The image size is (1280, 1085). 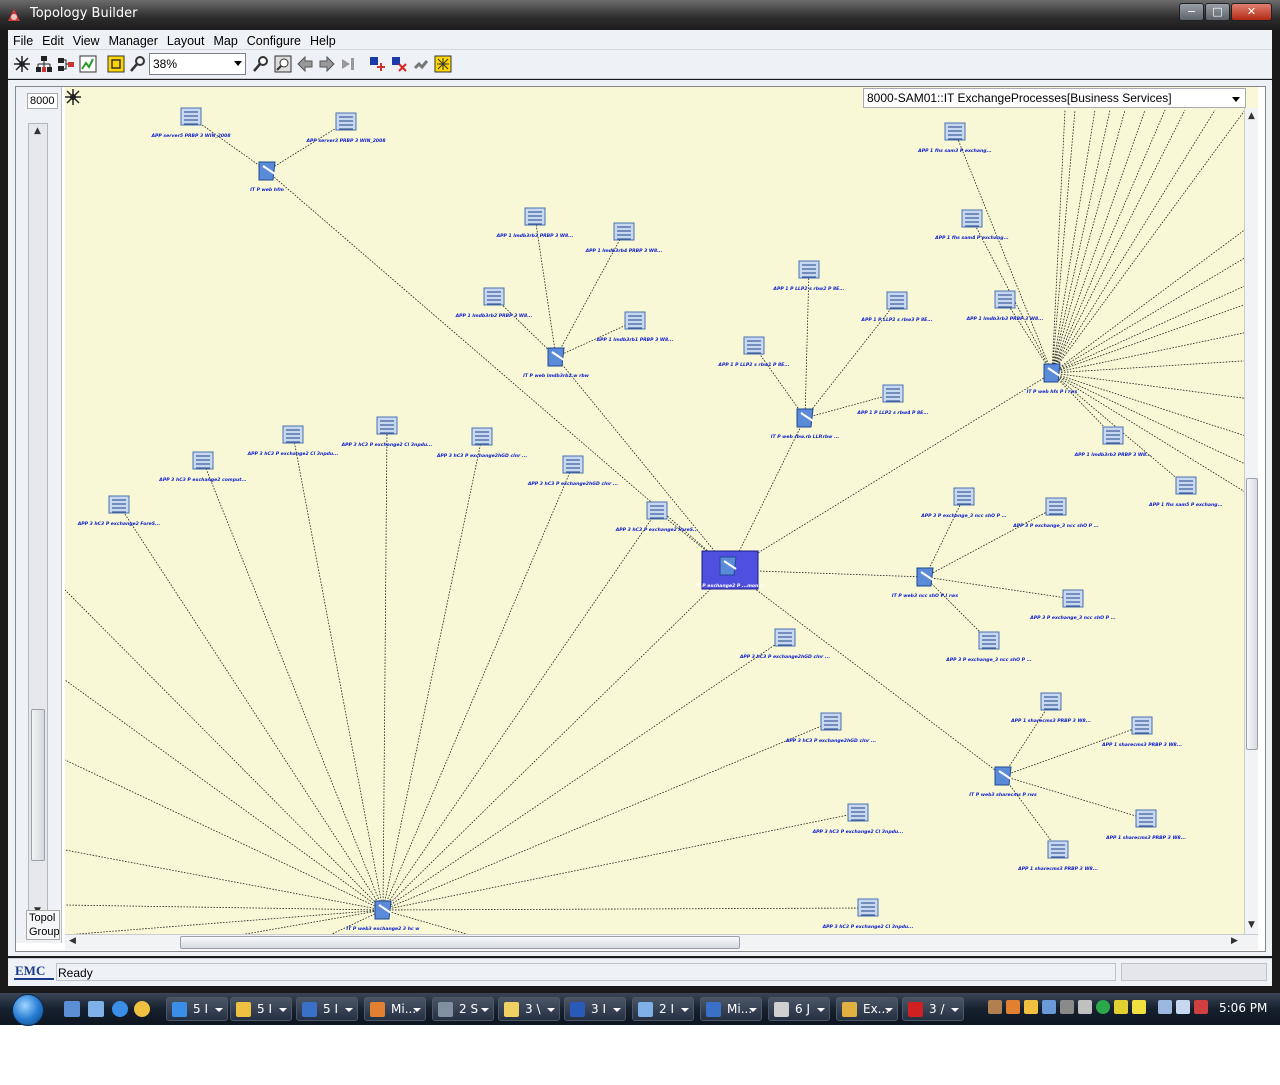 What do you see at coordinates (190, 123) in the screenshot?
I see `application-node: APP server5 PRBP 3 WIN_2008` at bounding box center [190, 123].